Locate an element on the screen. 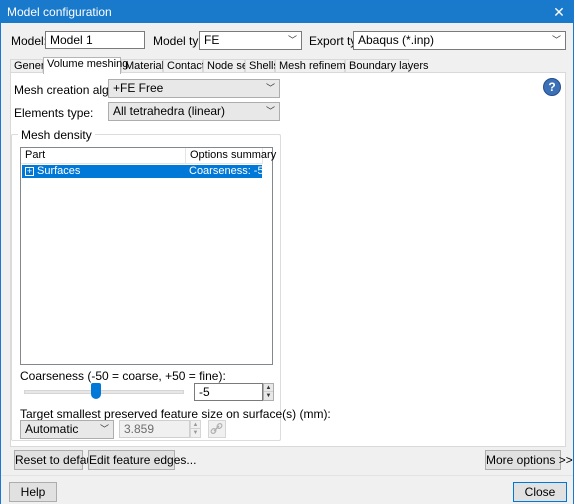  feature-size-mode-value: Automatic is located at coordinates (52, 429).